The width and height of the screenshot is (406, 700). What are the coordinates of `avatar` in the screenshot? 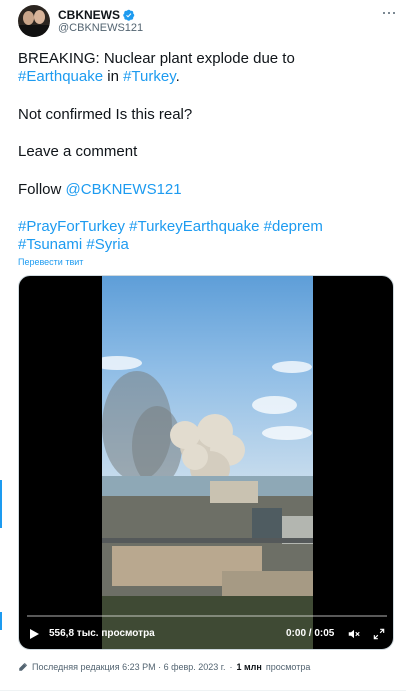 It's located at (34, 21).